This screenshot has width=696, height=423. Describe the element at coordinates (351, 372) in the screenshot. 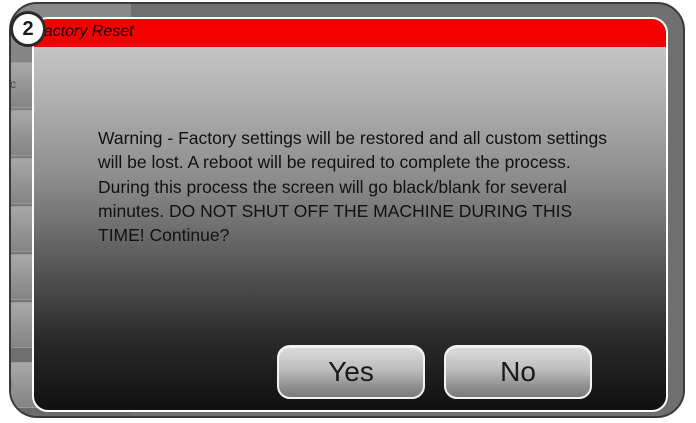

I see `yes-button: Yes` at that location.